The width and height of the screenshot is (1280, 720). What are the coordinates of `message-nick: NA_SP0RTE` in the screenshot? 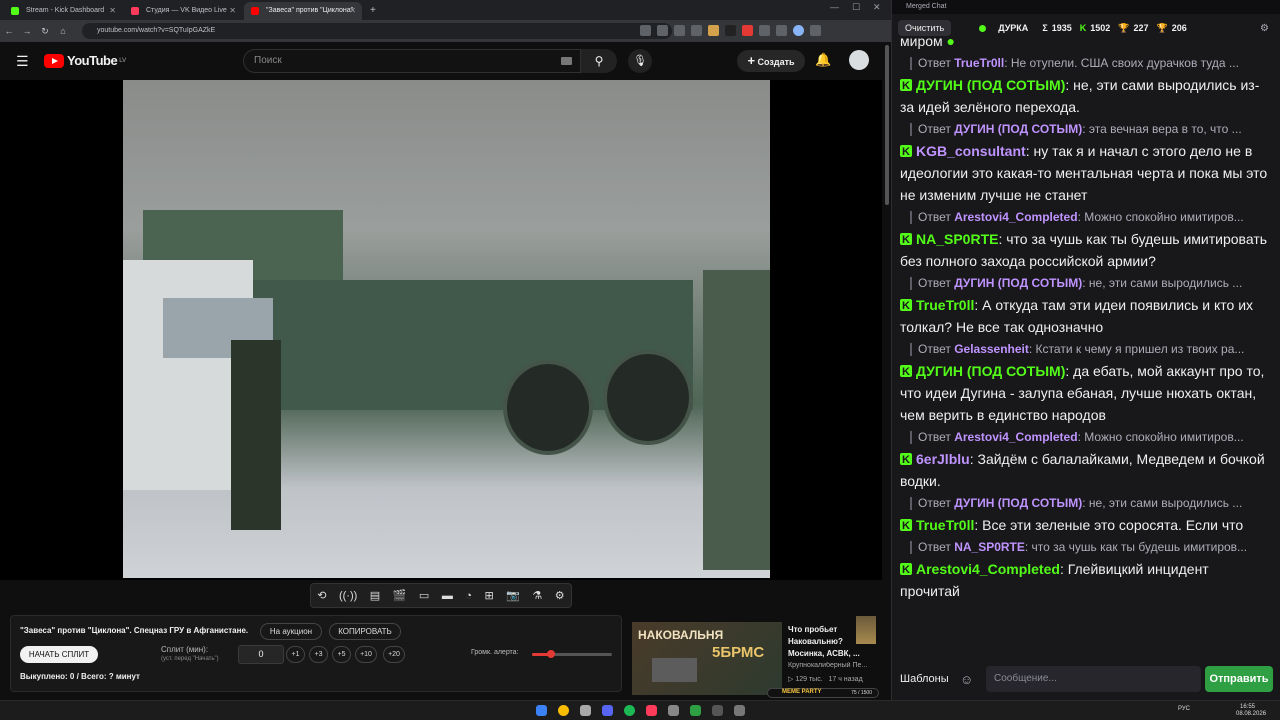 It's located at (957, 239).